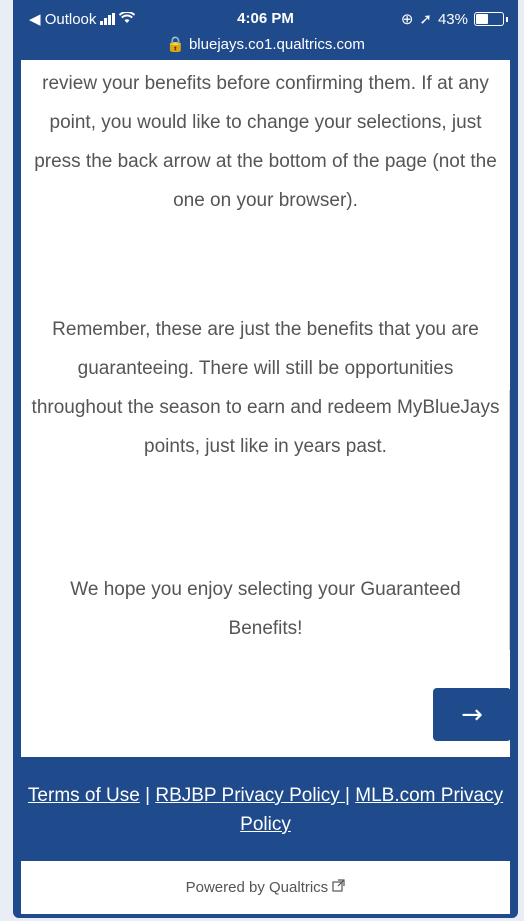 The height and width of the screenshot is (921, 524). I want to click on url-text: bluejays.co1.qualtrics.com, so click(276, 44).